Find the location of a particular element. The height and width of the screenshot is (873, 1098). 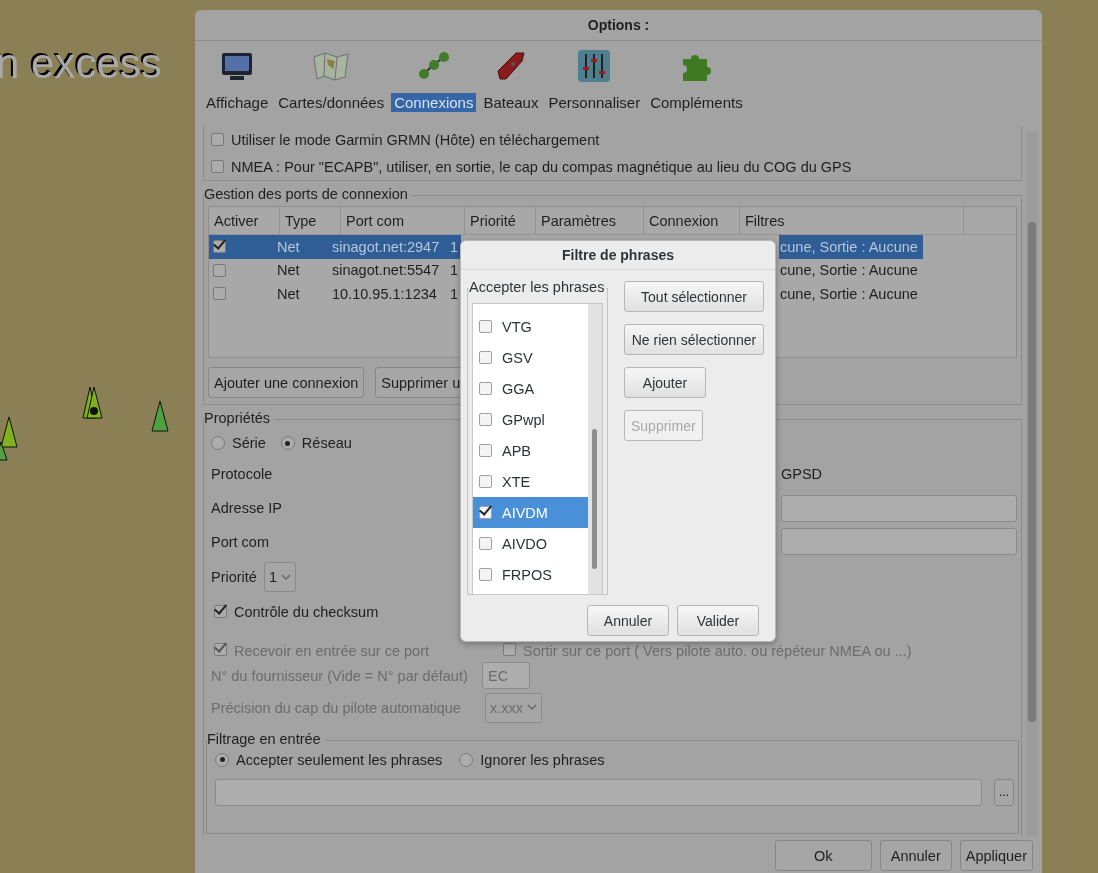

settings-tab: Cartes/données is located at coordinates (331, 87).